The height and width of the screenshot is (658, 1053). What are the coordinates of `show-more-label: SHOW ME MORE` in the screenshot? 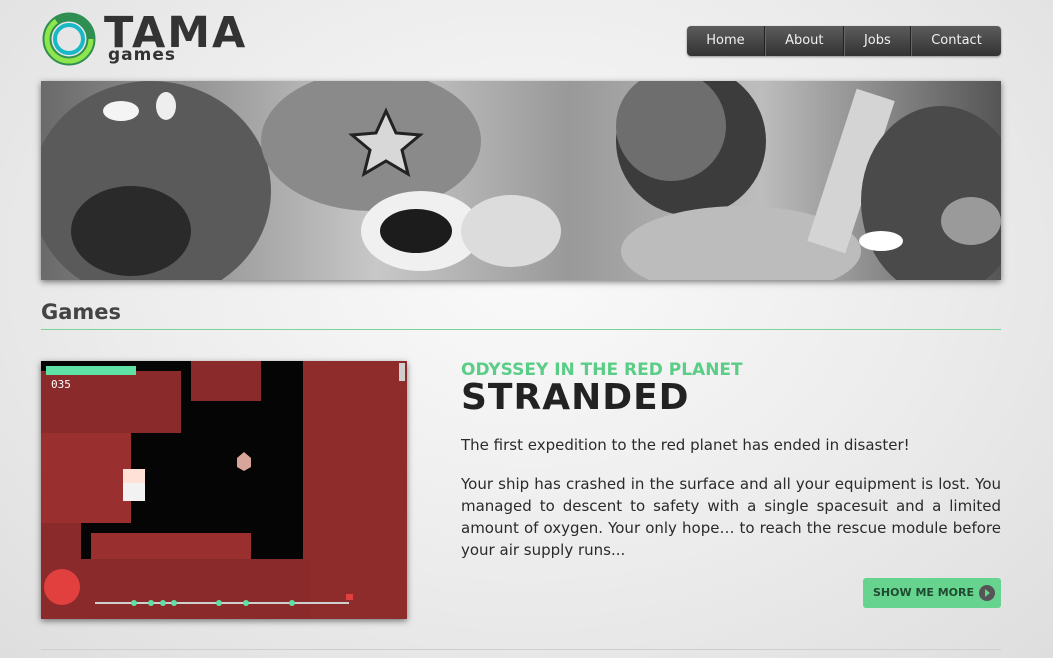 It's located at (924, 592).